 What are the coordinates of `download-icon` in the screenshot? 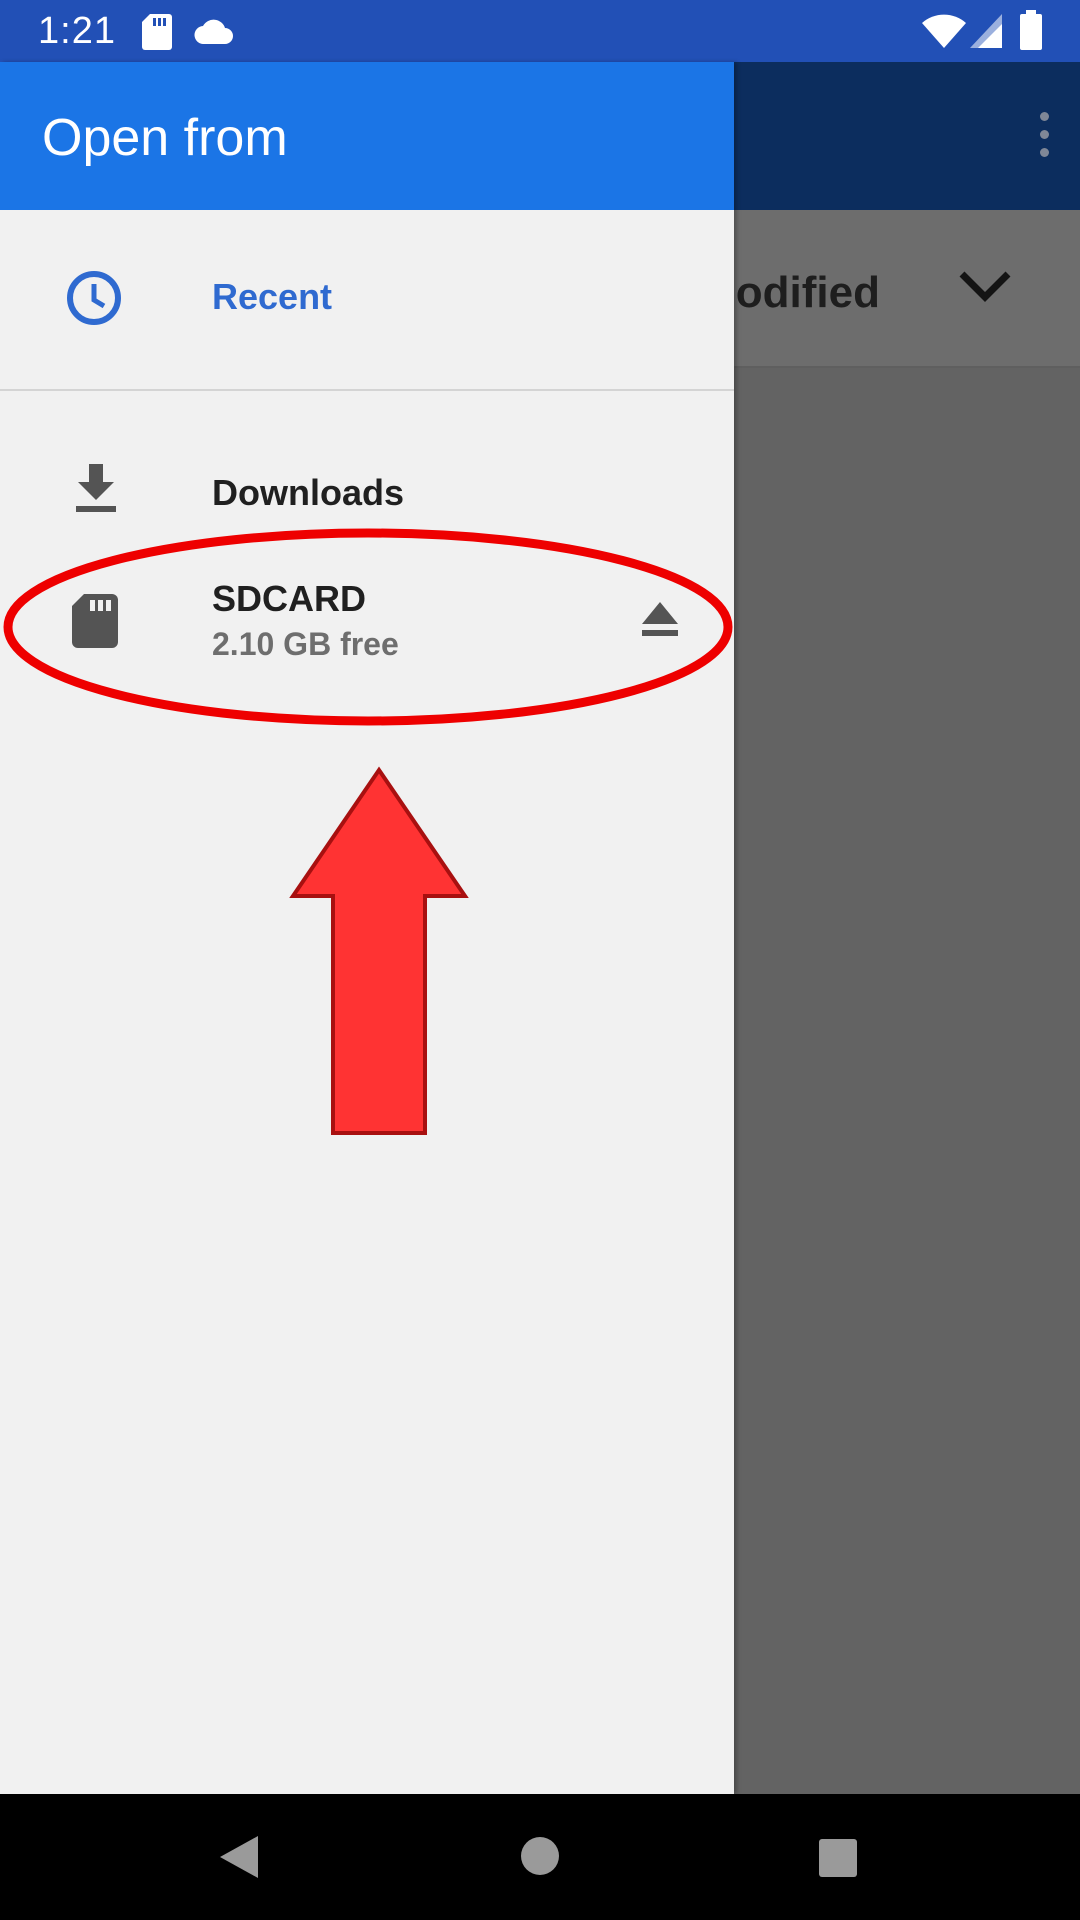 It's located at (96, 491).